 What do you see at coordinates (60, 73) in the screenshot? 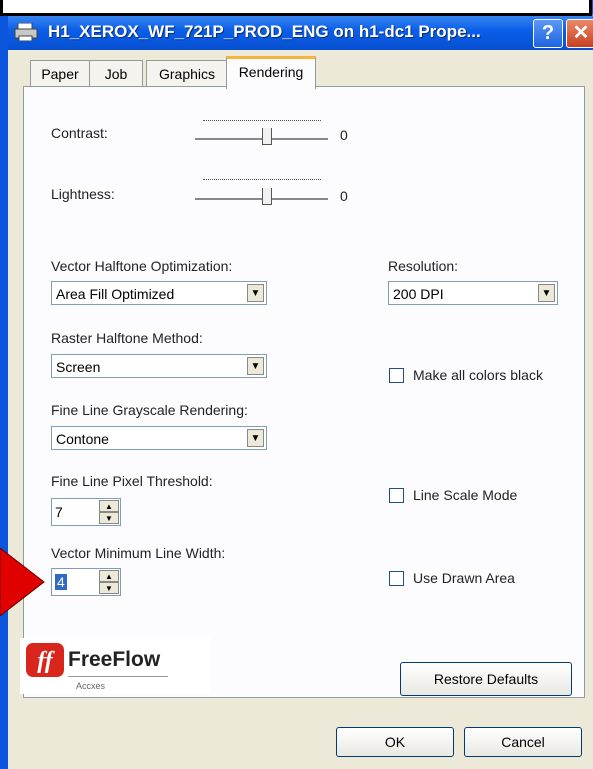
I see `tab-paper: Paper` at bounding box center [60, 73].